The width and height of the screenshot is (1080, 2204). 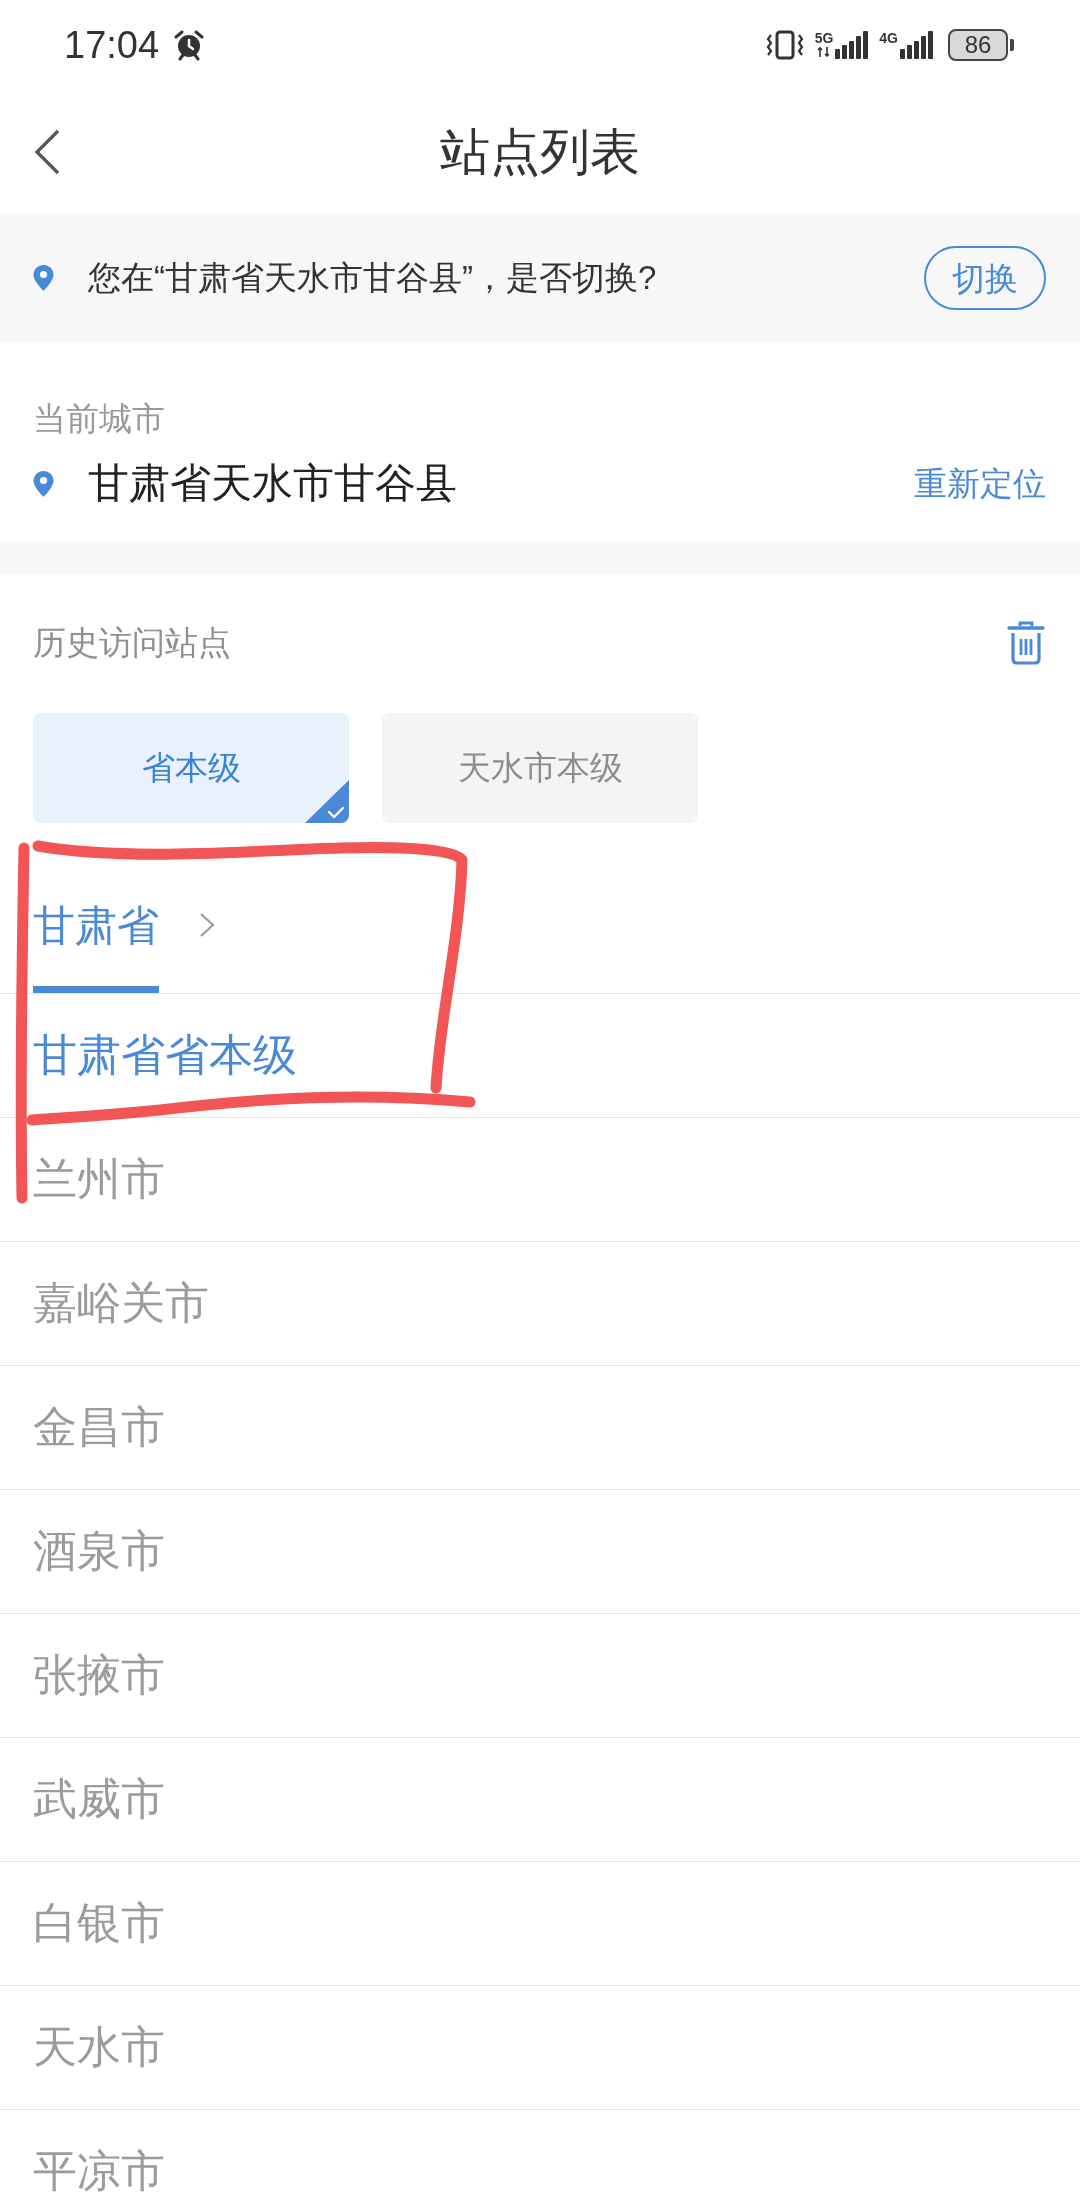 What do you see at coordinates (191, 768) in the screenshot?
I see `history-site-chip: 省本级` at bounding box center [191, 768].